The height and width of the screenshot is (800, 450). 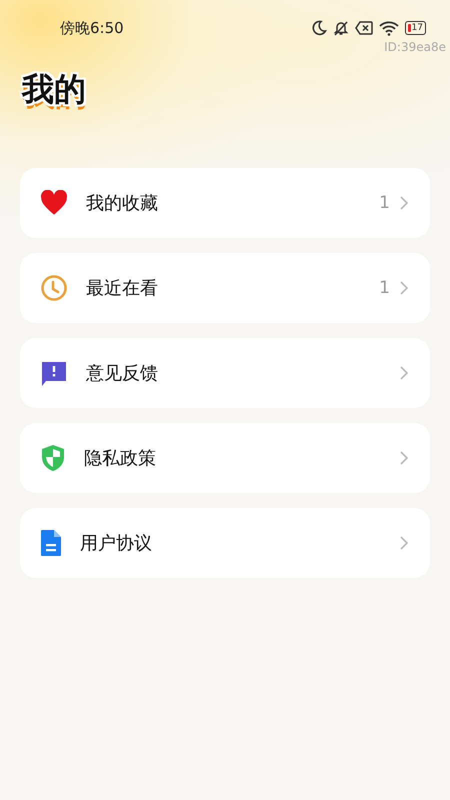 What do you see at coordinates (388, 28) in the screenshot?
I see `wifi-icon` at bounding box center [388, 28].